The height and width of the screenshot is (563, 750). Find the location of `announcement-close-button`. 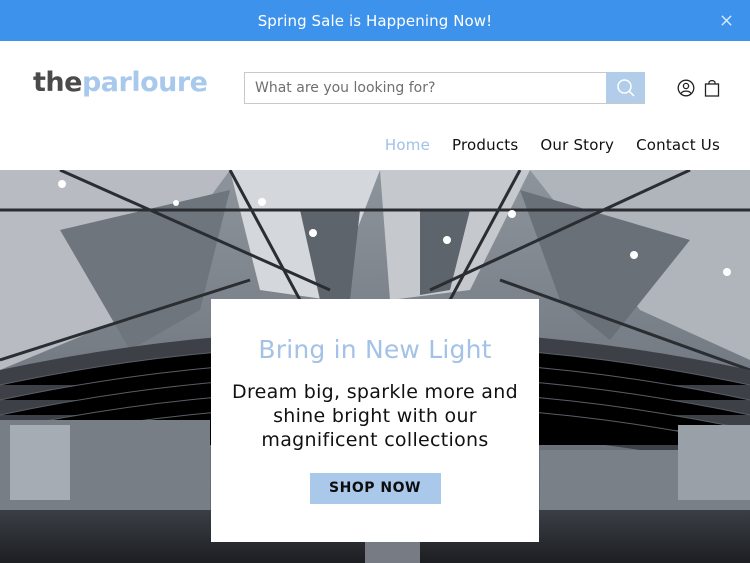

announcement-close-button is located at coordinates (726, 20).